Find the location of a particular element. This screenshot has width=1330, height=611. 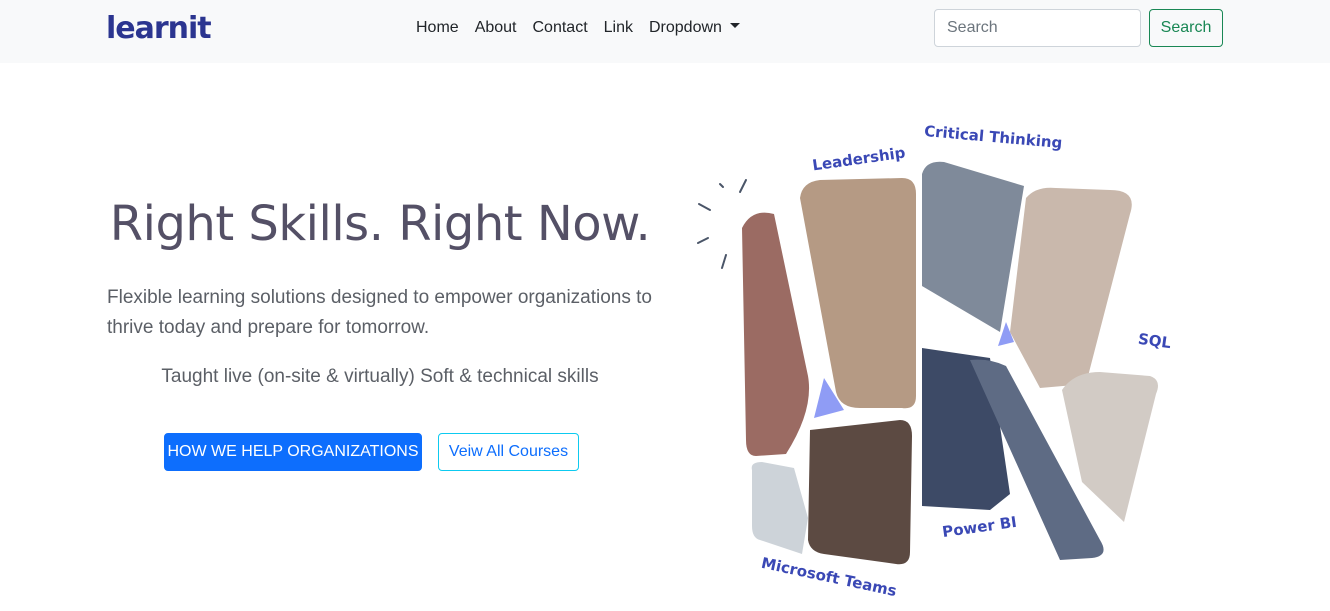

search-button: Search is located at coordinates (1186, 28).